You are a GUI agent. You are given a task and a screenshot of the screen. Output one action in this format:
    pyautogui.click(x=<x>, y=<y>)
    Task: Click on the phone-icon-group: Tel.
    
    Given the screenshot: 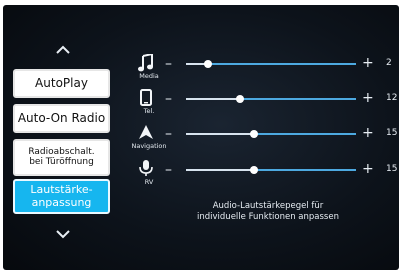 What is the action you would take?
    pyautogui.click(x=148, y=104)
    